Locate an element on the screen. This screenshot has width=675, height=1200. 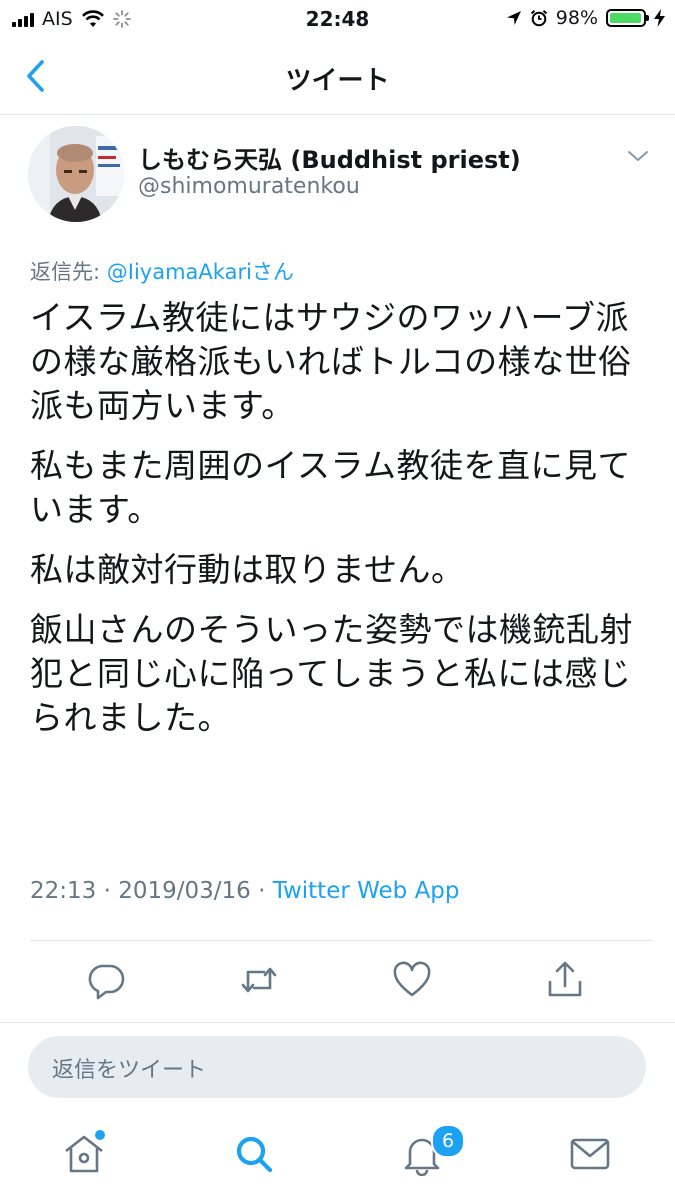
reply-to-mention: @IiyamaAkari is located at coordinates (179, 272).